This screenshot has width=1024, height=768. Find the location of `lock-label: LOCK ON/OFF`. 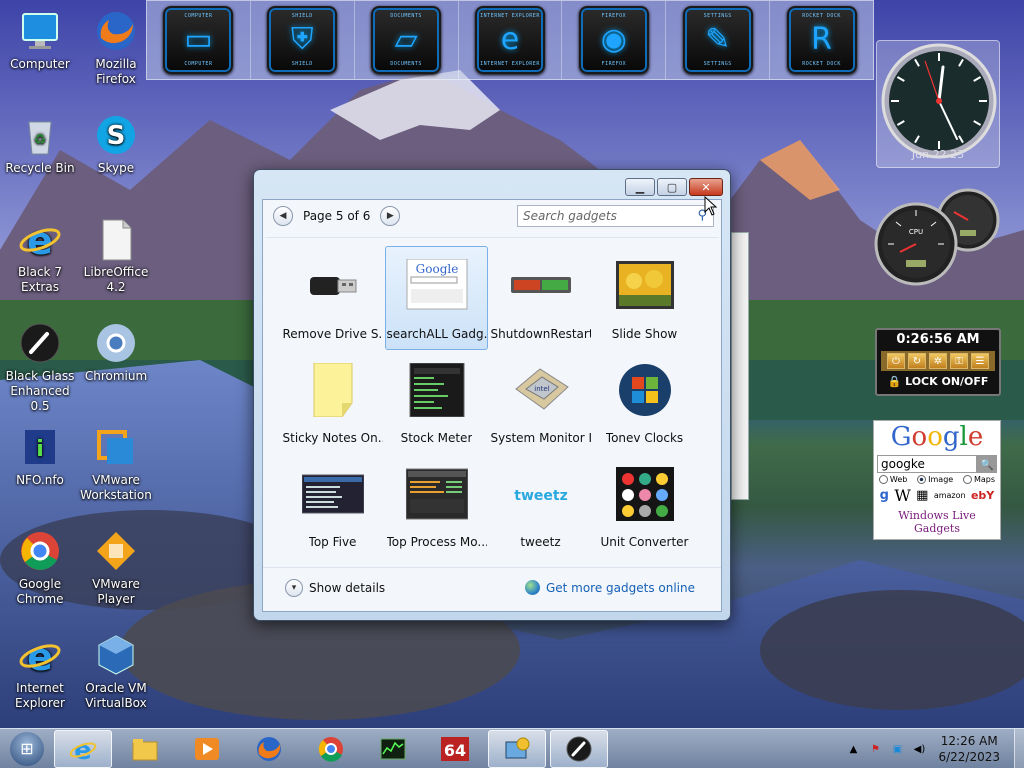

lock-label: LOCK ON/OFF is located at coordinates (947, 381).